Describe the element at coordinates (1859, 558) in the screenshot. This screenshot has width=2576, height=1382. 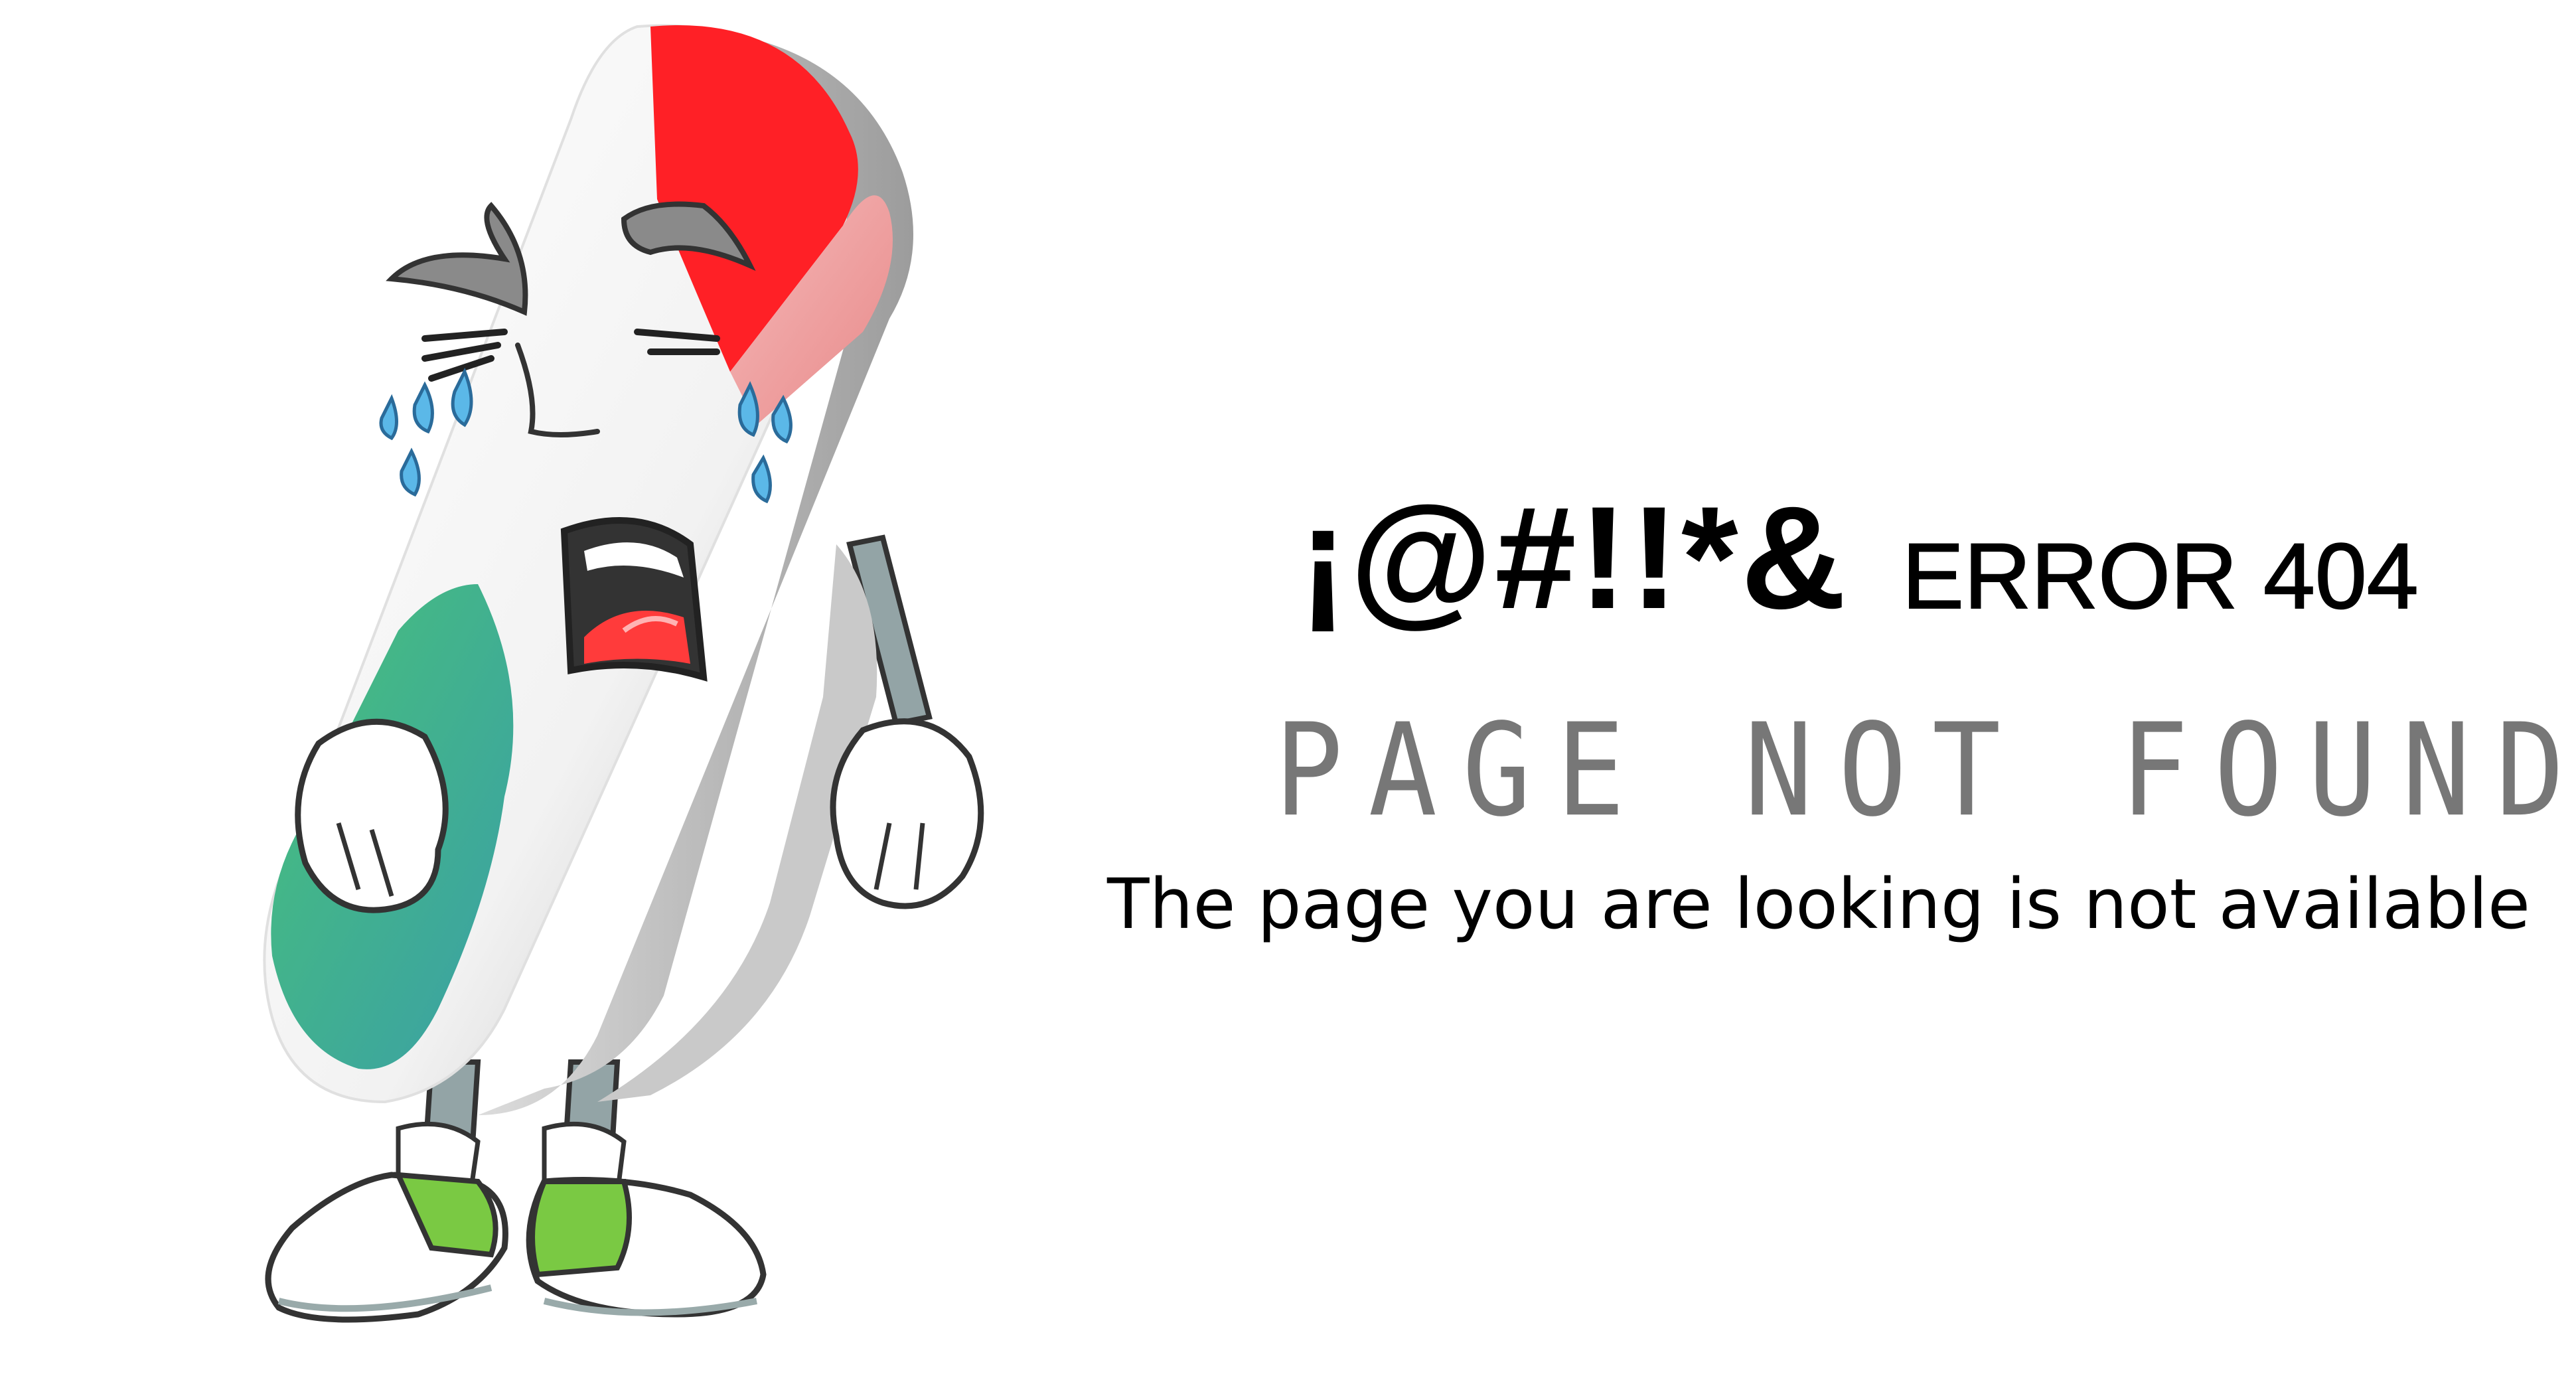
I see `error-headline: ¡@#!!*& ERROR 404` at that location.